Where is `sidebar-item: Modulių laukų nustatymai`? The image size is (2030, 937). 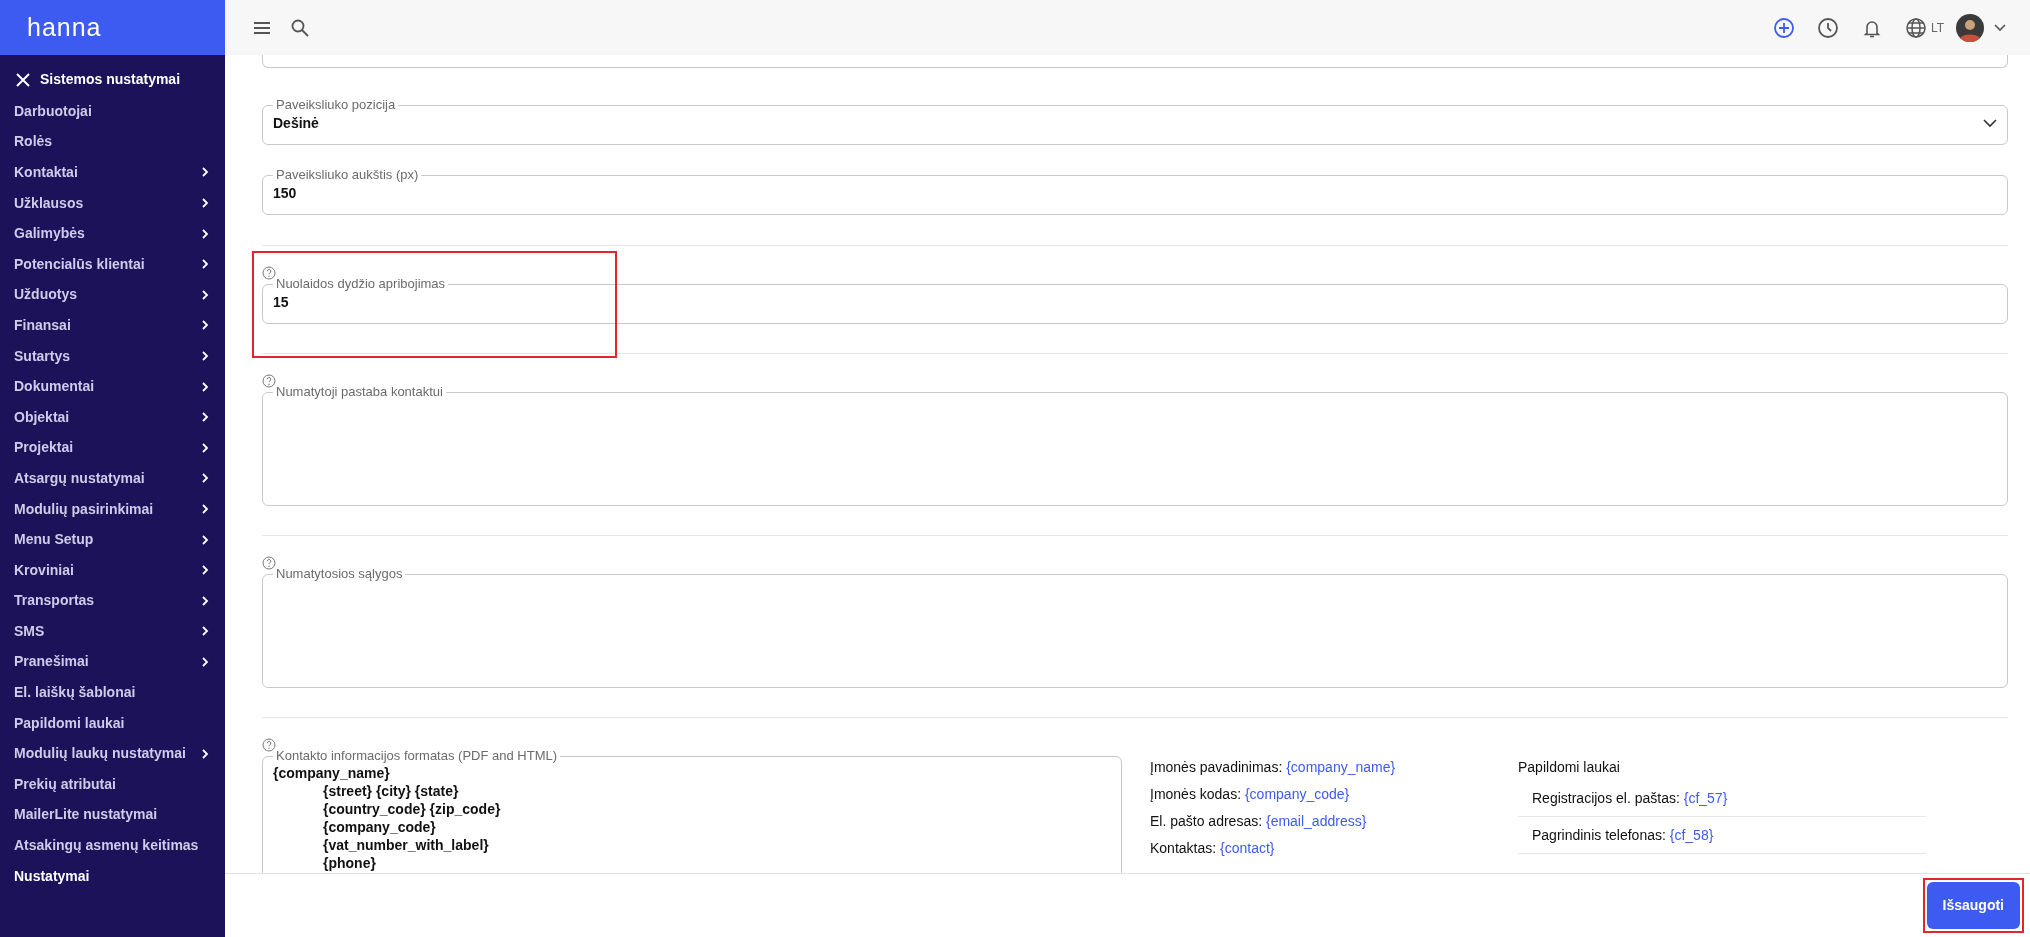 sidebar-item: Modulių laukų nustatymai is located at coordinates (112, 754).